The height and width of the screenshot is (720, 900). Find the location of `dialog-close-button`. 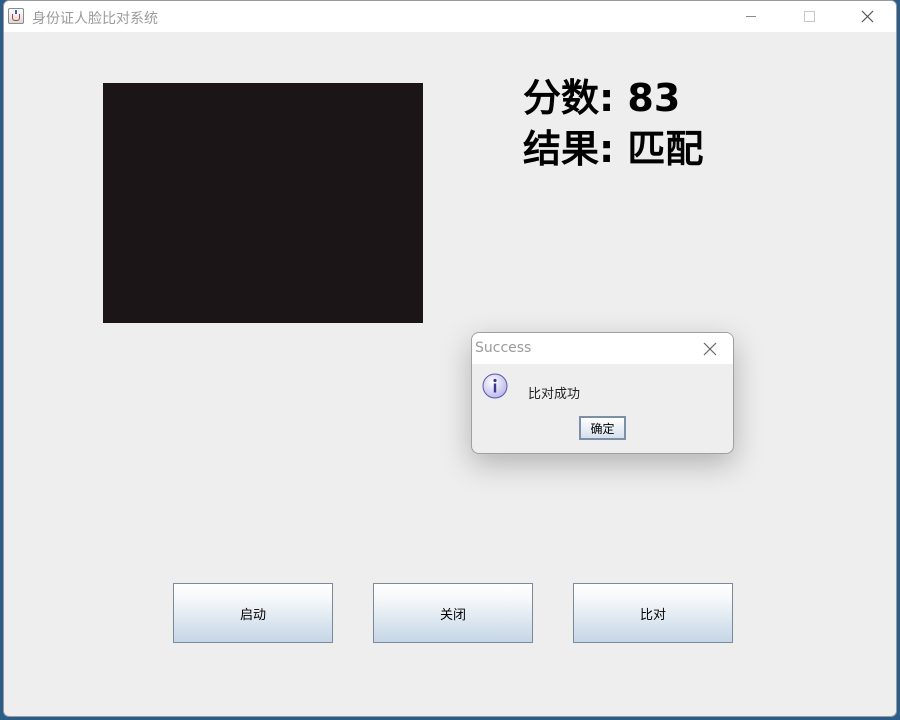

dialog-close-button is located at coordinates (710, 349).